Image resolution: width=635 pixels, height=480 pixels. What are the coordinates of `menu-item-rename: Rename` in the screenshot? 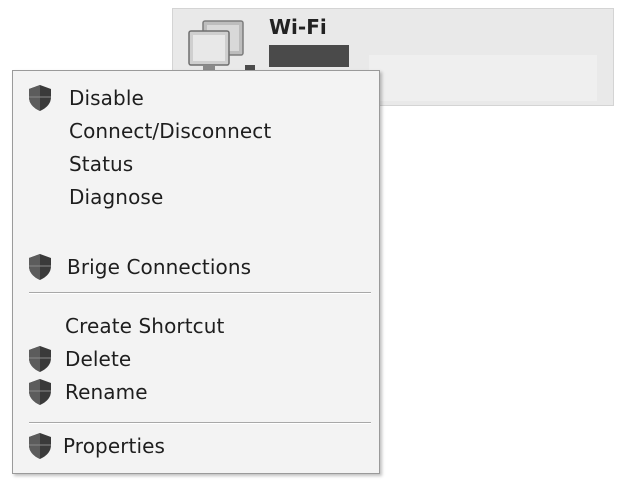 It's located at (196, 392).